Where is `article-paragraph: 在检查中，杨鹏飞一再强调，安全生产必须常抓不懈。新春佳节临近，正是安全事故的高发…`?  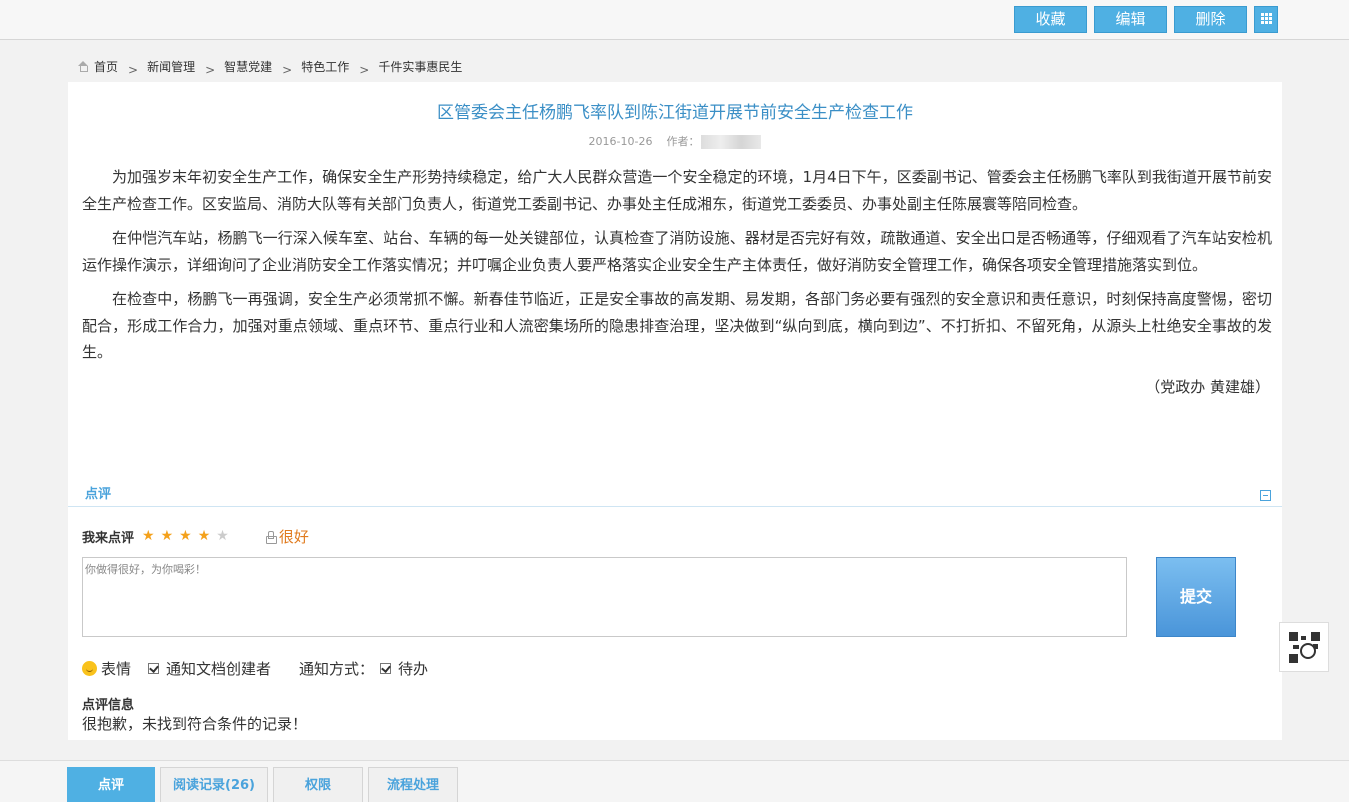
article-paragraph: 在检查中，杨鹏飞一再强调，安全生产必须常抓不懈。新春佳节临近，正是安全事故的高发… is located at coordinates (677, 325).